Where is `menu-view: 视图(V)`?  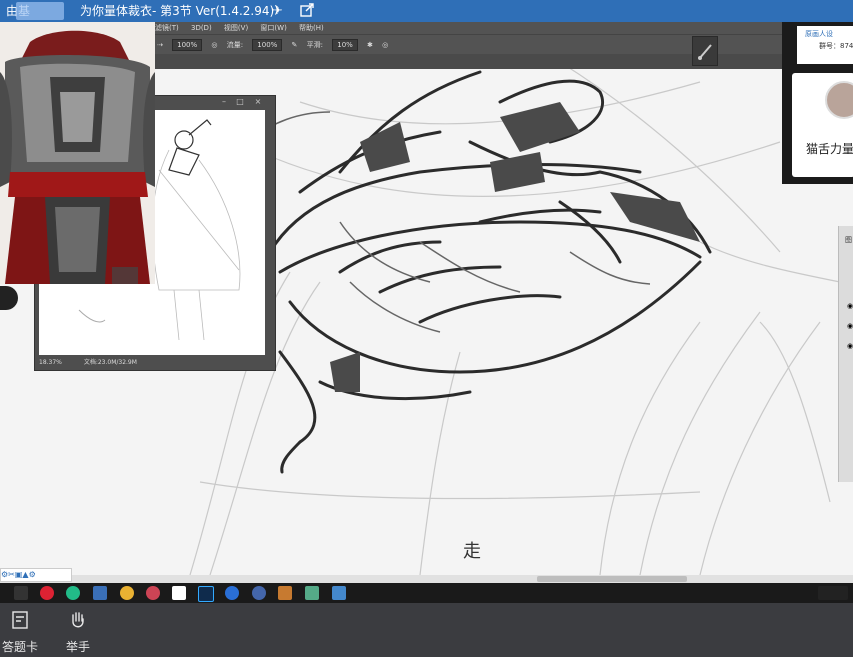 menu-view: 视图(V) is located at coordinates (236, 28).